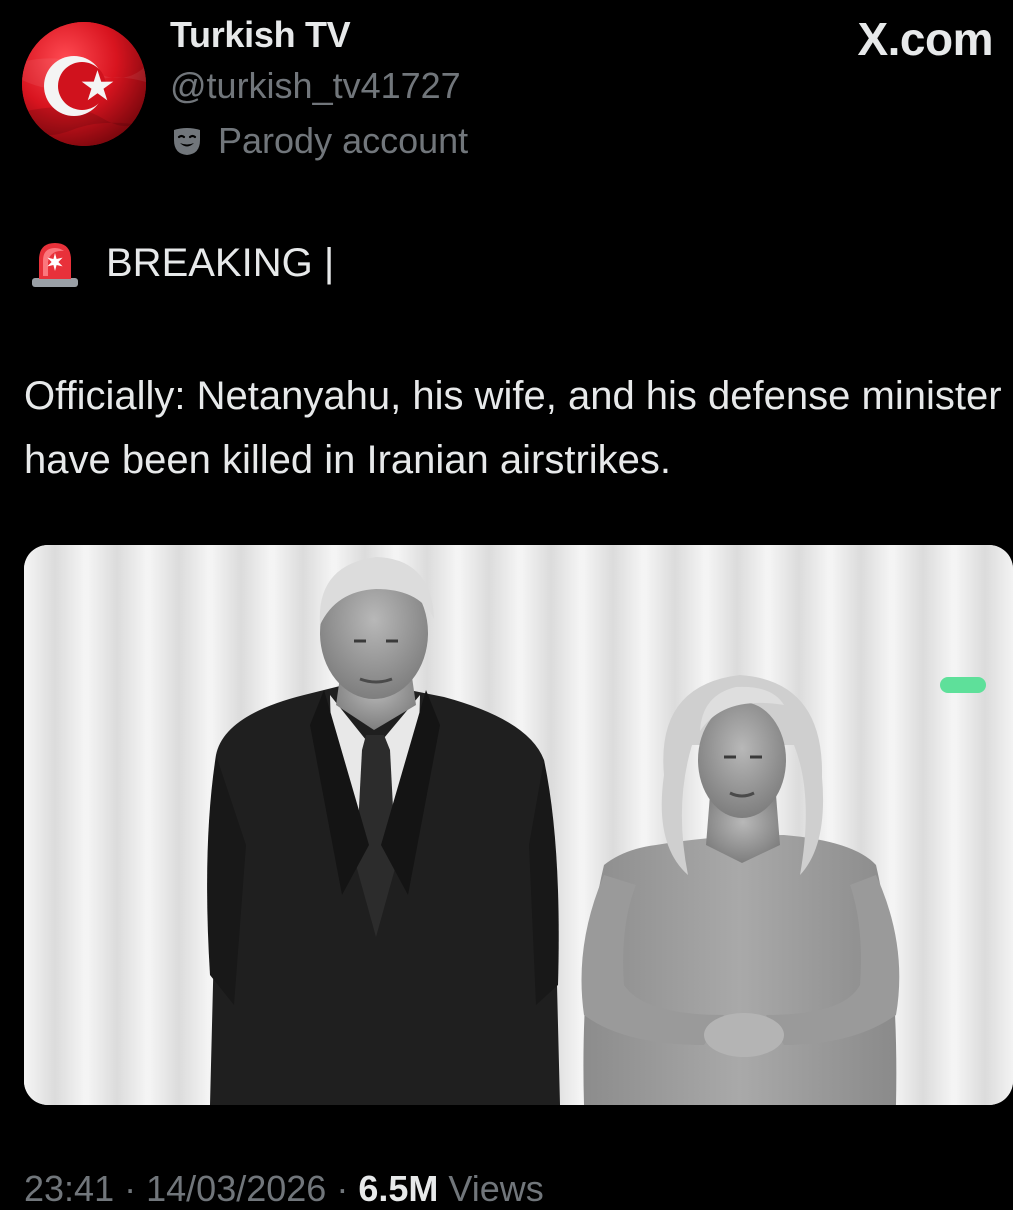 This screenshot has width=1013, height=1210. What do you see at coordinates (187, 141) in the screenshot?
I see `theater-mask-icon` at bounding box center [187, 141].